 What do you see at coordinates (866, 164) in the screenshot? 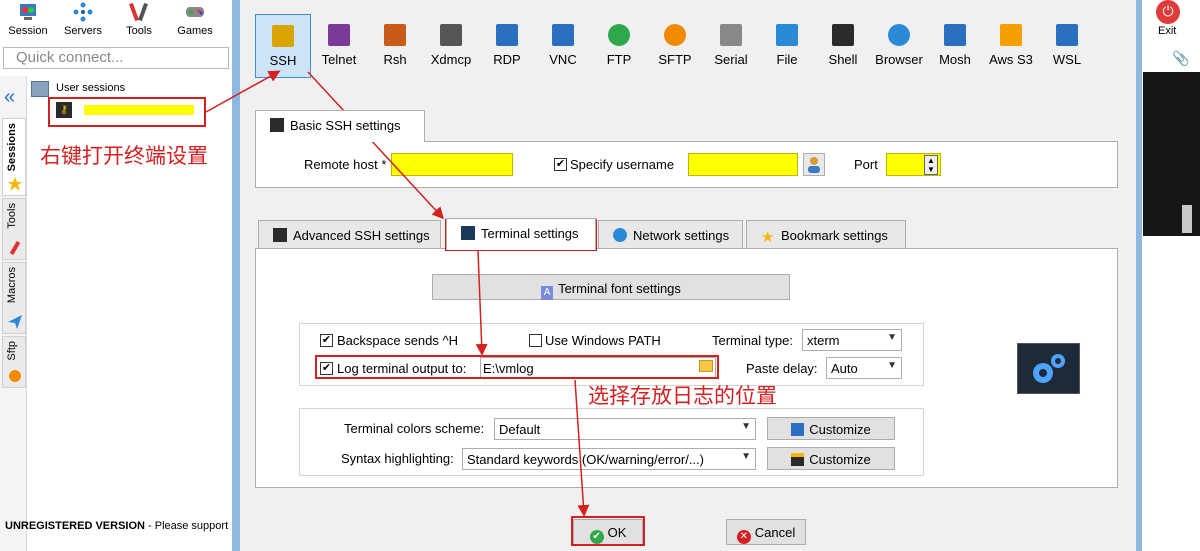
I see `port-label: Port` at bounding box center [866, 164].